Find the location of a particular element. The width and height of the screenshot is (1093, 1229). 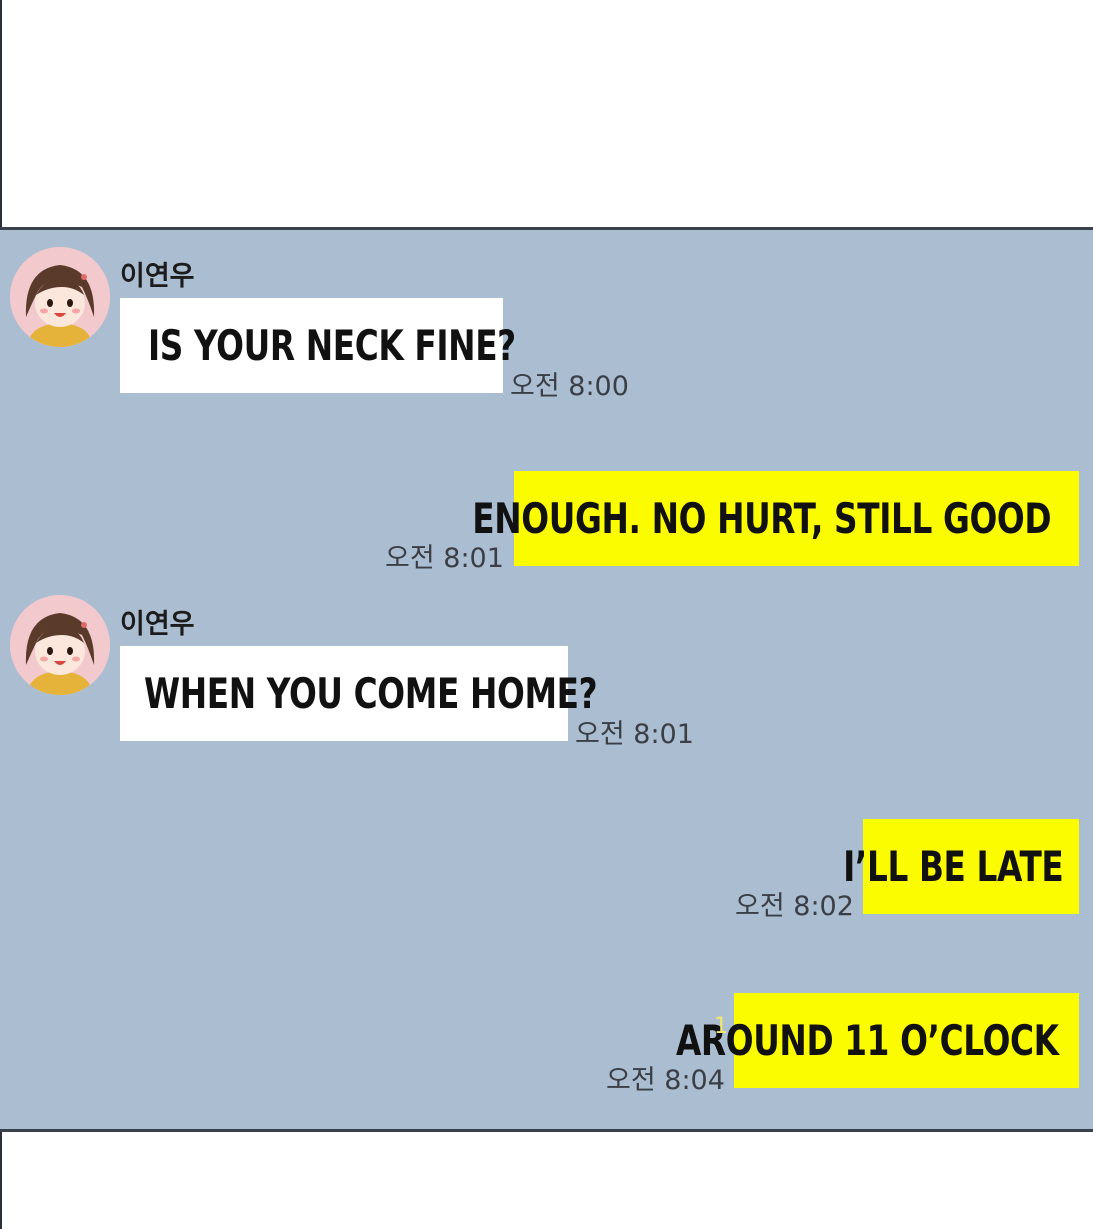

incoming-message-bubble: WHEN YOU COME HOME? is located at coordinates (359, 693).